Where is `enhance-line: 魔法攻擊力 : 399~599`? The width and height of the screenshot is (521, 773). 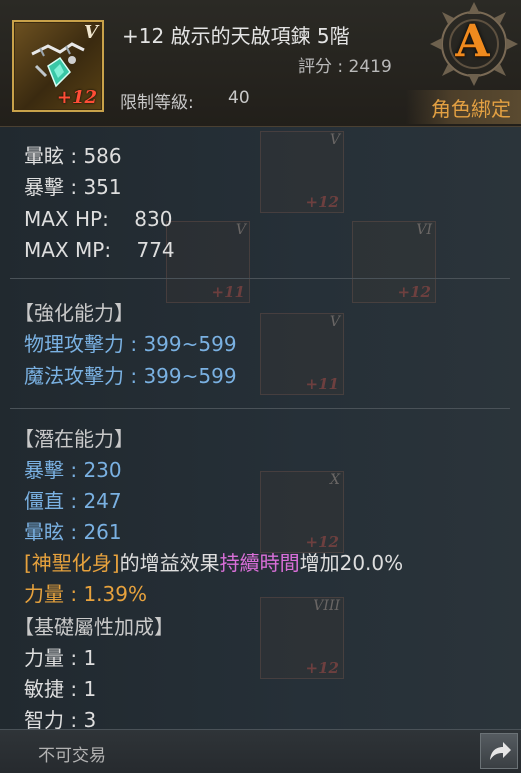
enhance-line: 魔法攻擊力 : 399~599 is located at coordinates (130, 376).